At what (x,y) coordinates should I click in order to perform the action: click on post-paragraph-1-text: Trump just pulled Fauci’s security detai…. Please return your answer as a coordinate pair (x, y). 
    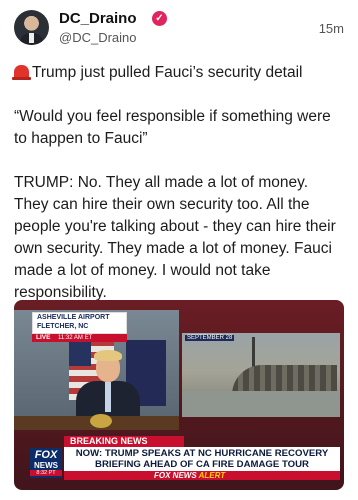
    Looking at the image, I should click on (167, 72).